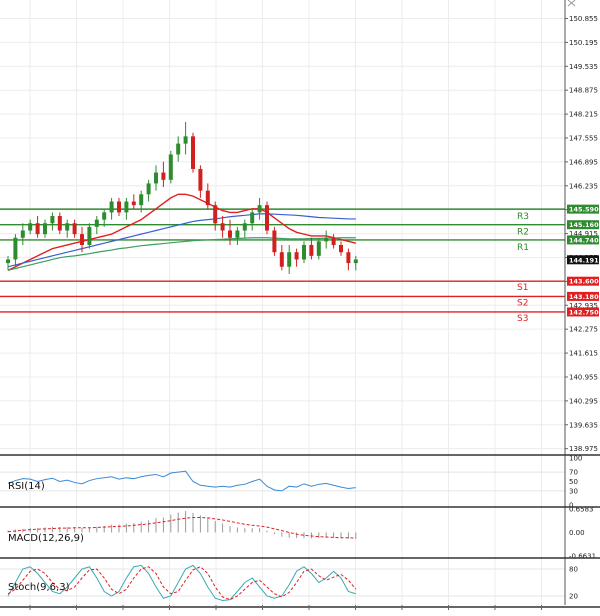  What do you see at coordinates (522, 319) in the screenshot?
I see `level-name-s3: S3` at bounding box center [522, 319].